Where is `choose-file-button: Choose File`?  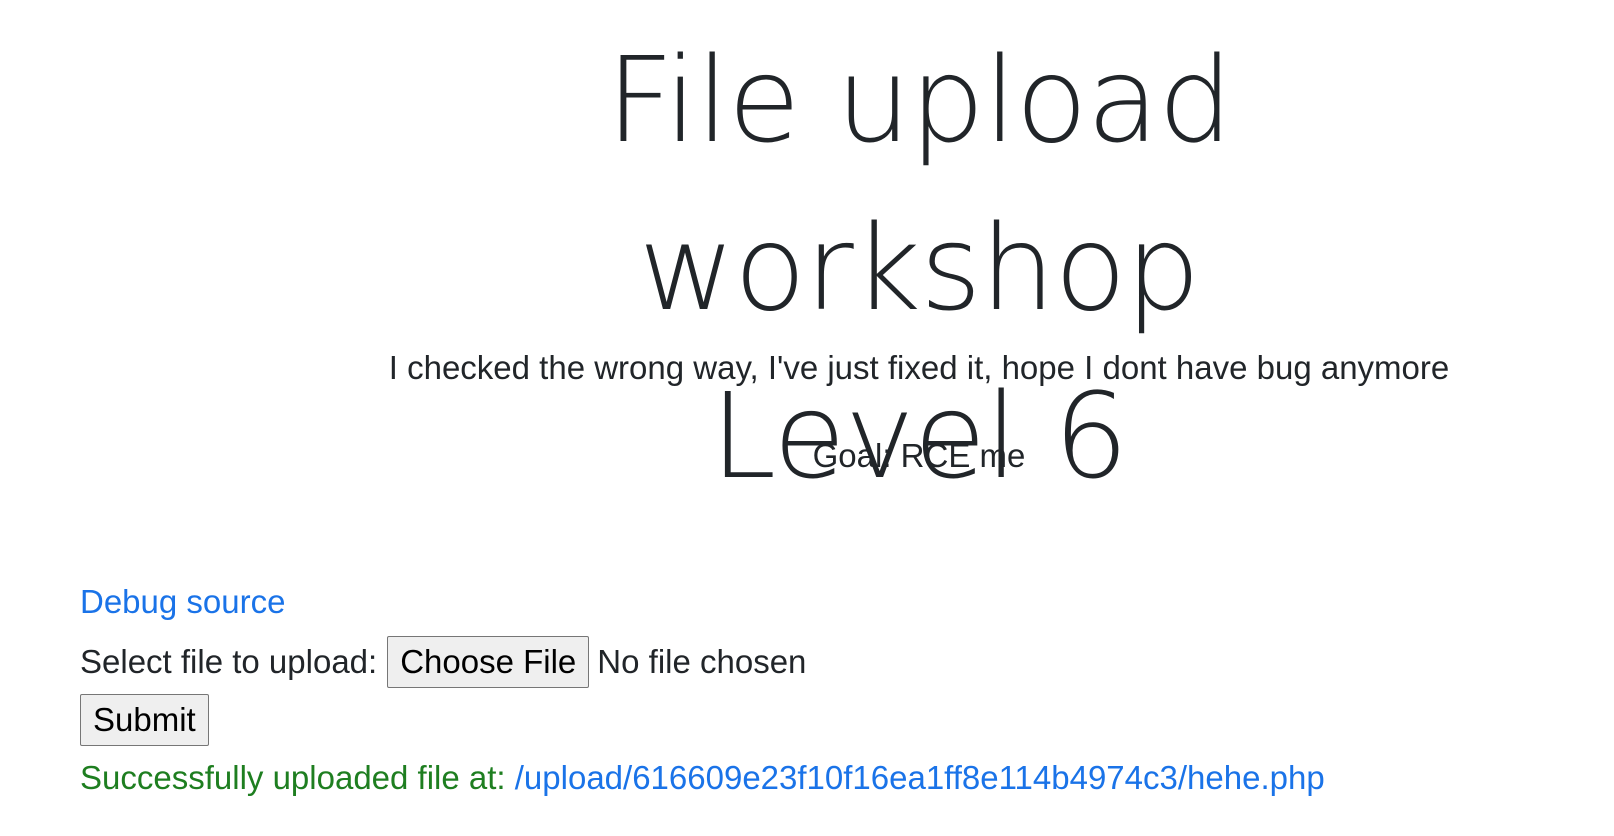
choose-file-button: Choose File is located at coordinates (488, 662).